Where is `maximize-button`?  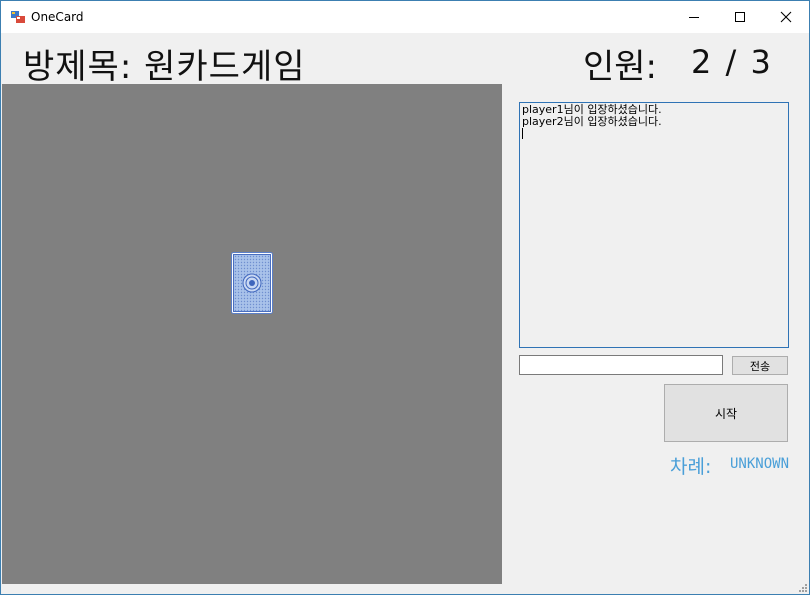 maximize-button is located at coordinates (740, 17).